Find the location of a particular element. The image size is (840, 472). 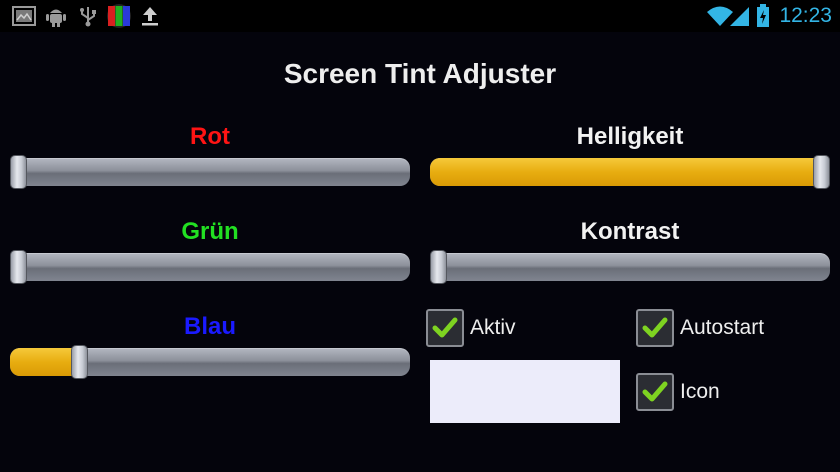

aktiv-label: Aktiv is located at coordinates (493, 327).